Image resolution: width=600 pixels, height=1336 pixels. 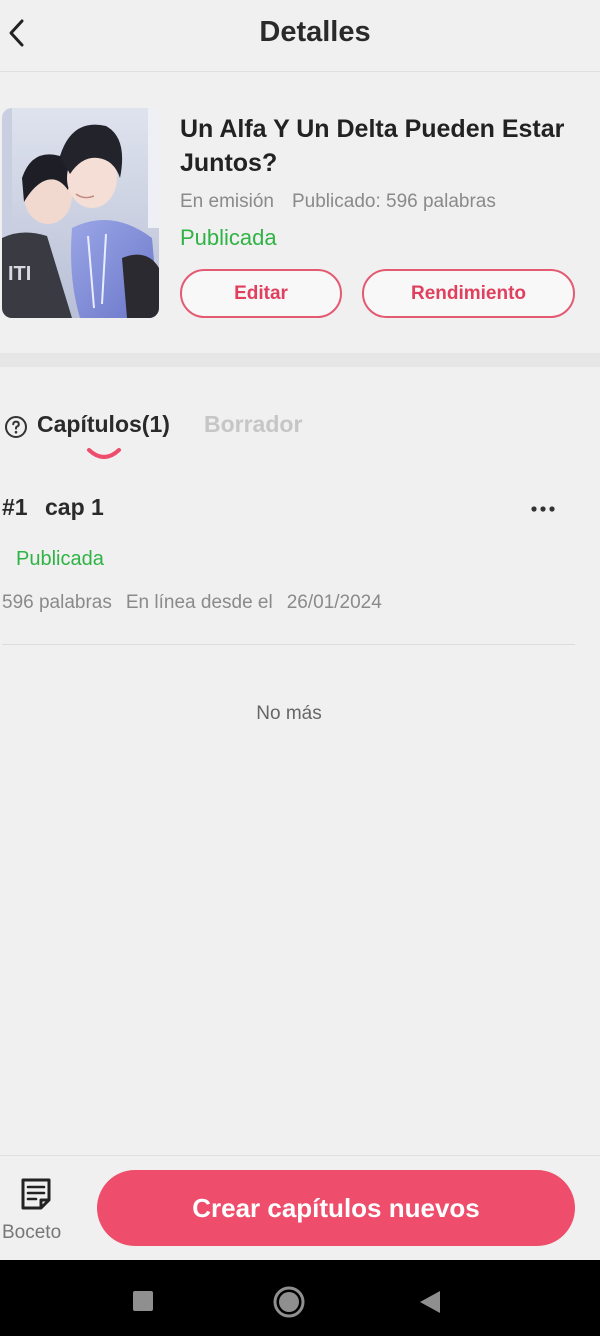 I want to click on book-cover: ITI, so click(x=80, y=213).